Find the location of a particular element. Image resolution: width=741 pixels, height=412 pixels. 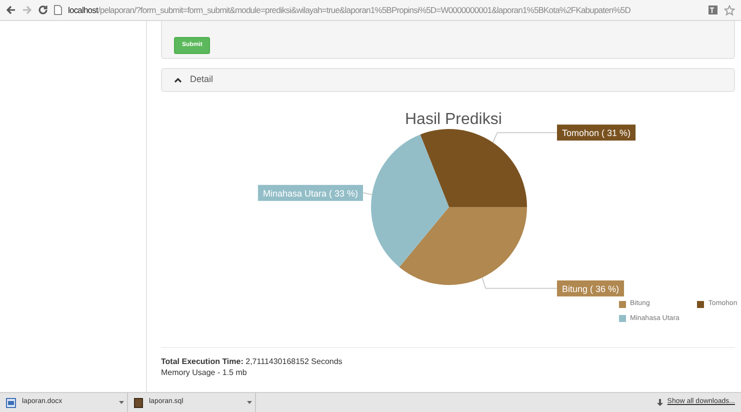

back-icon is located at coordinates (11, 10).